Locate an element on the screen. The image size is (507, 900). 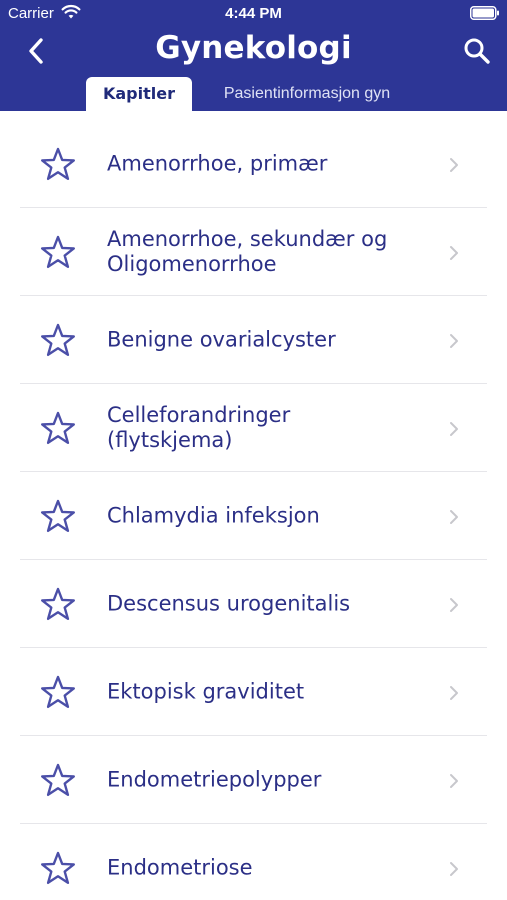
status-bar: Carrier 4:44 PM is located at coordinates (253, 14).